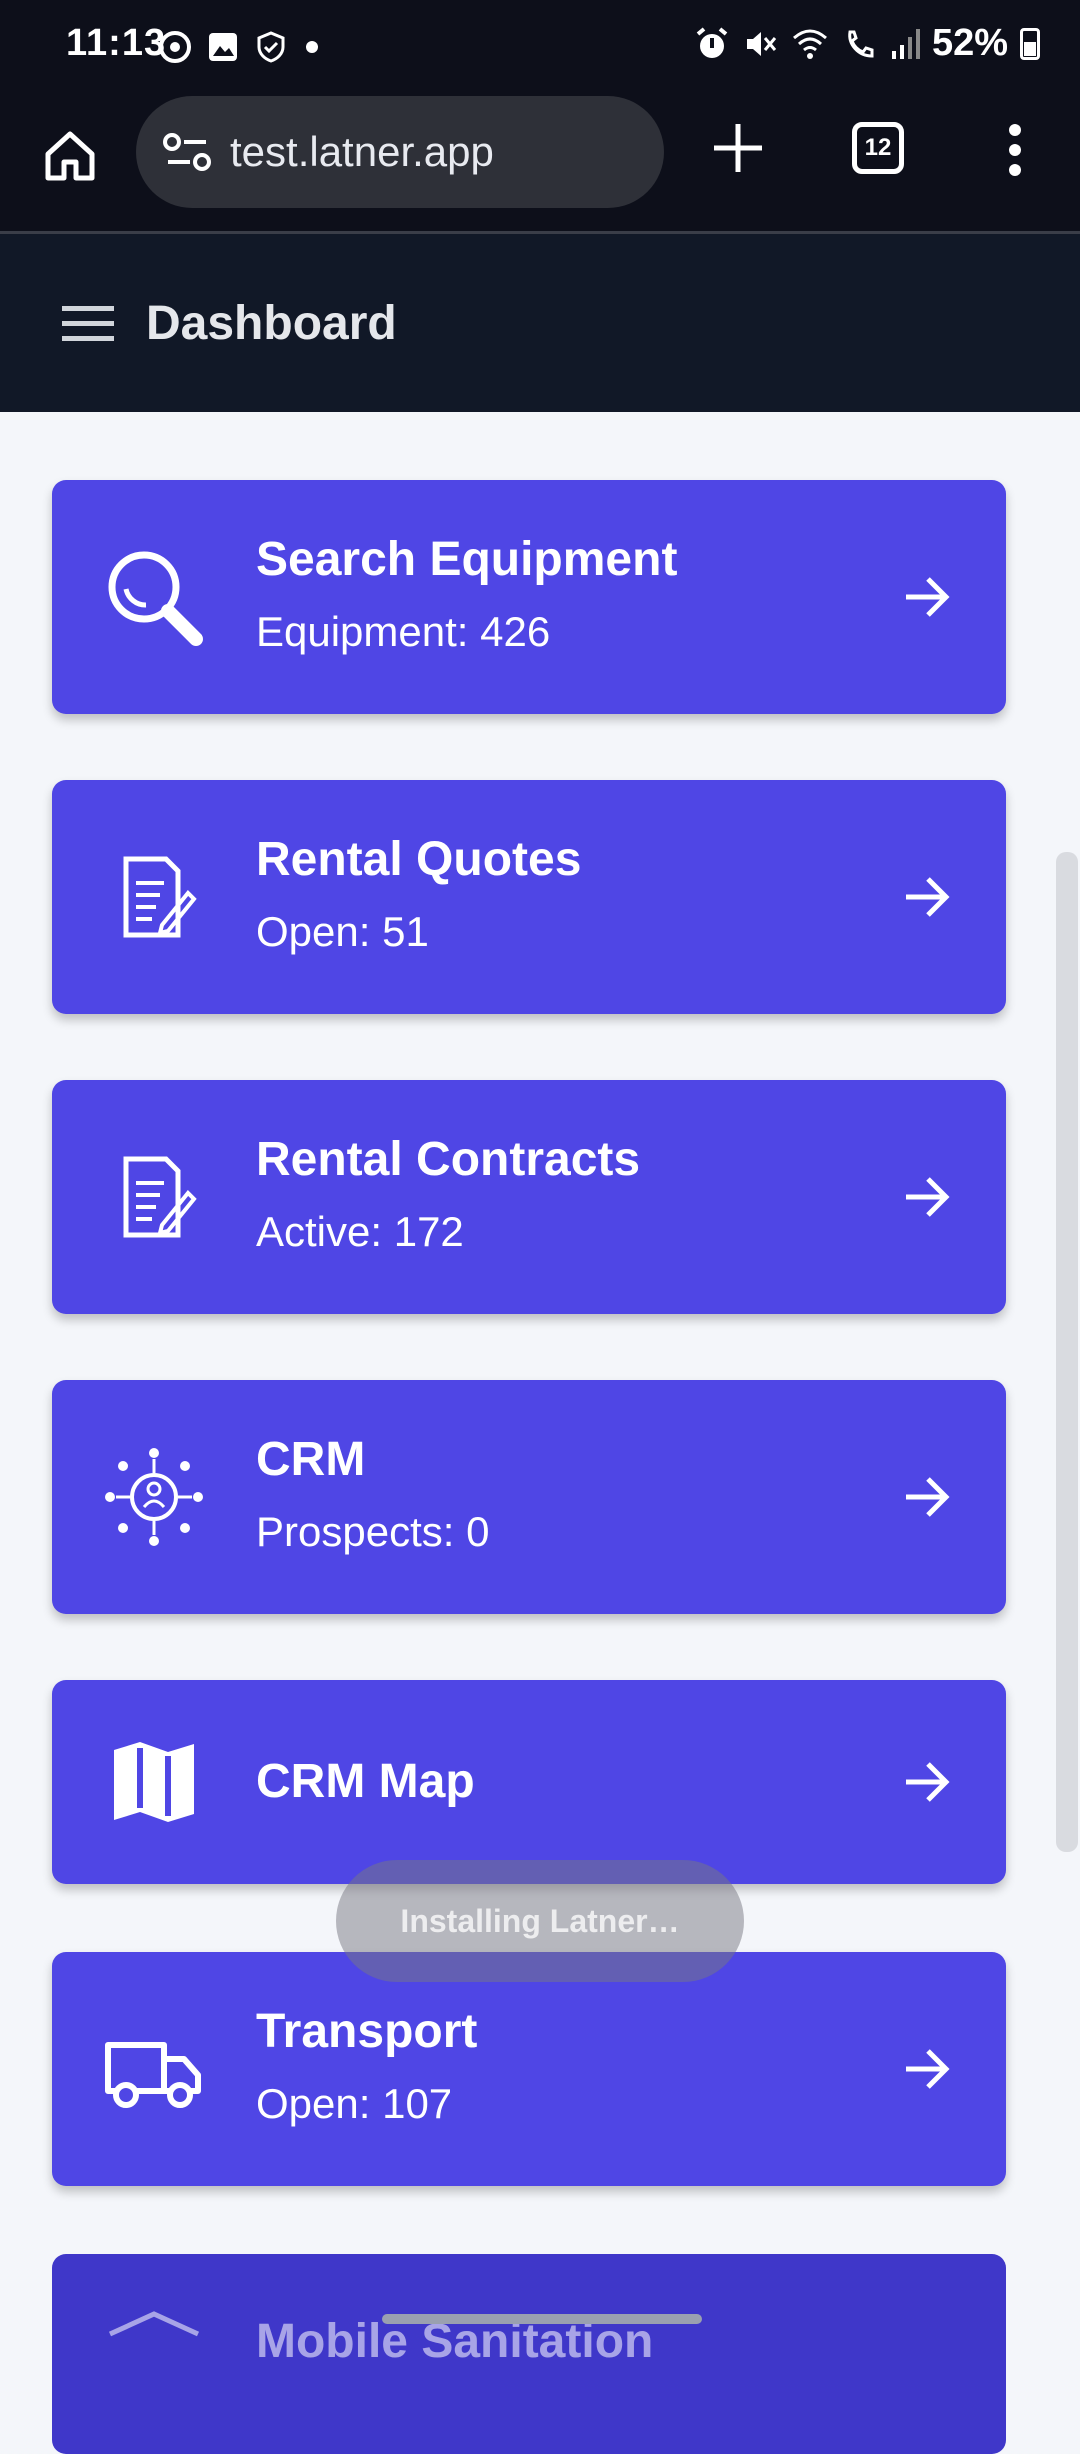 This screenshot has width=1080, height=2454. Describe the element at coordinates (738, 148) in the screenshot. I see `new-tab-icon` at that location.